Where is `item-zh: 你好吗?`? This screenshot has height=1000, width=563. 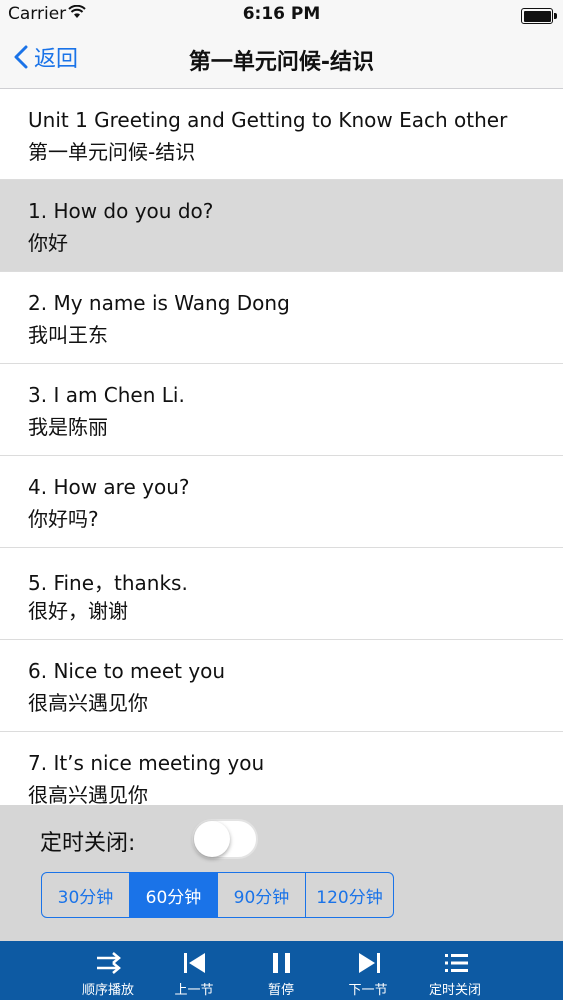
item-zh: 你好吗? is located at coordinates (63, 519).